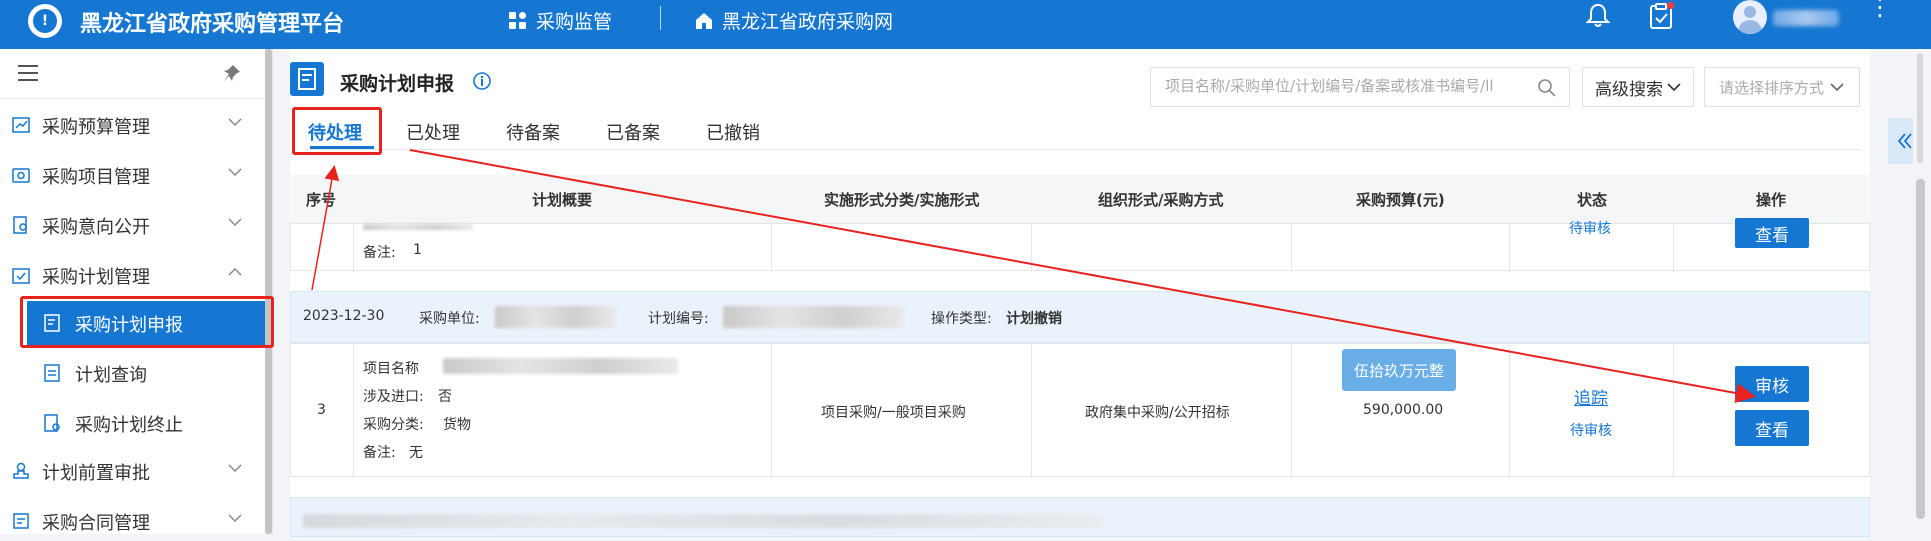 Image resolution: width=1931 pixels, height=541 pixels. Describe the element at coordinates (1157, 413) in the screenshot. I see `org-form: 政府集中采购/公开招标` at that location.